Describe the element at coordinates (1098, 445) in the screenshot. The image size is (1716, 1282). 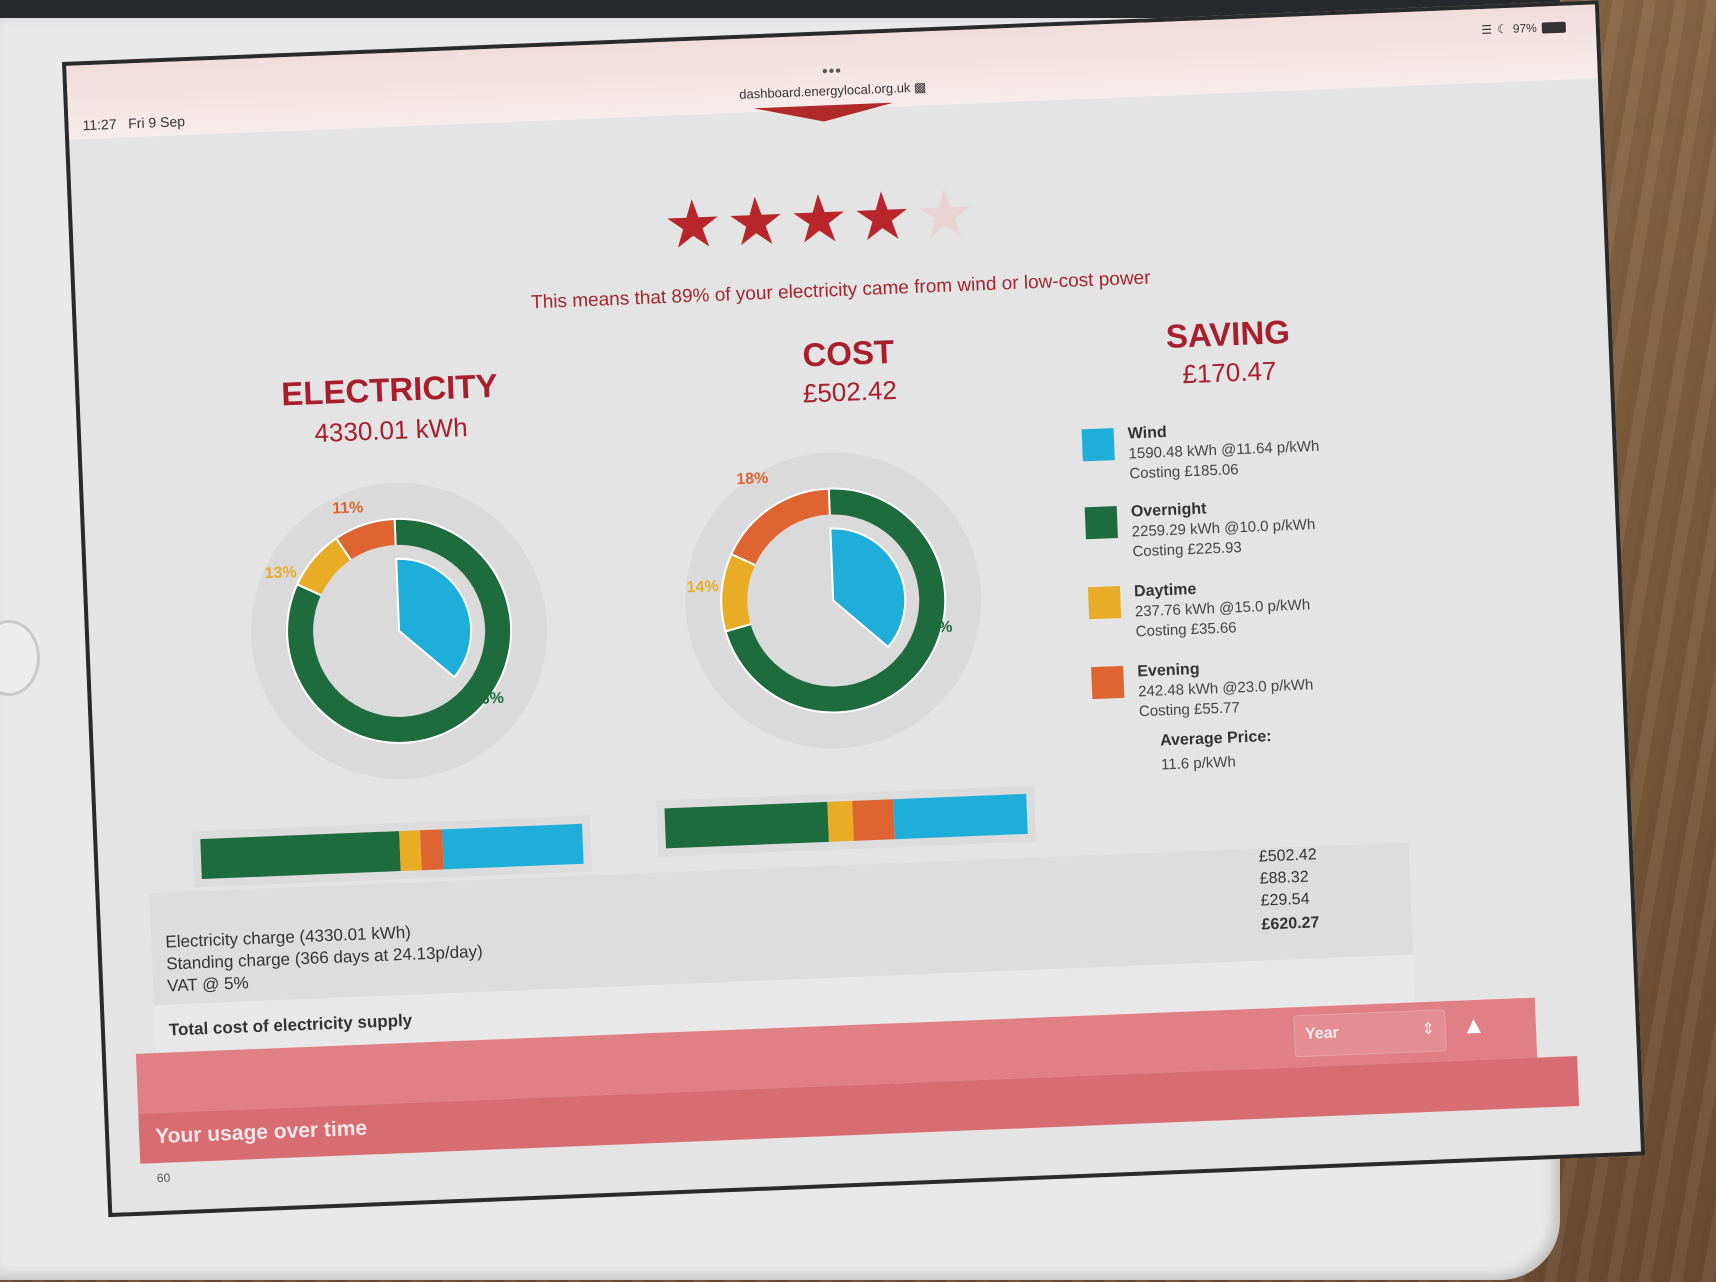
I see `wind-swatch` at that location.